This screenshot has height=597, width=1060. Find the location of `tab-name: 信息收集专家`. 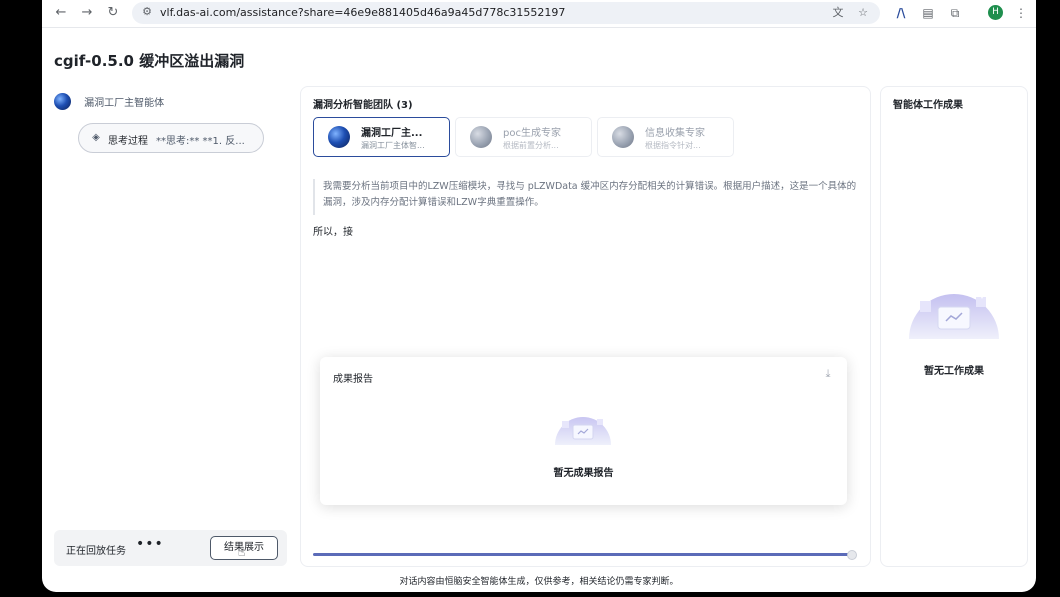

tab-name: 信息收集专家 is located at coordinates (675, 133).